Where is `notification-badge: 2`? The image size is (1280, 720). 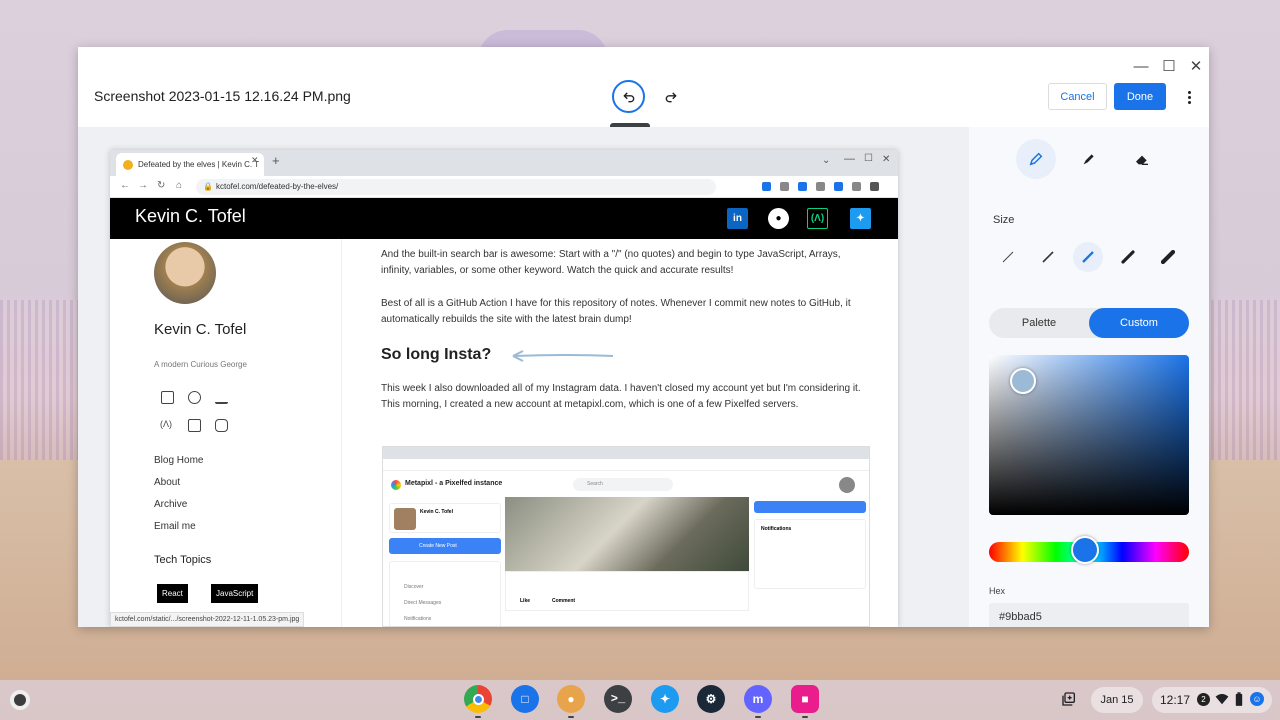
notification-badge: 2 is located at coordinates (1203, 699).